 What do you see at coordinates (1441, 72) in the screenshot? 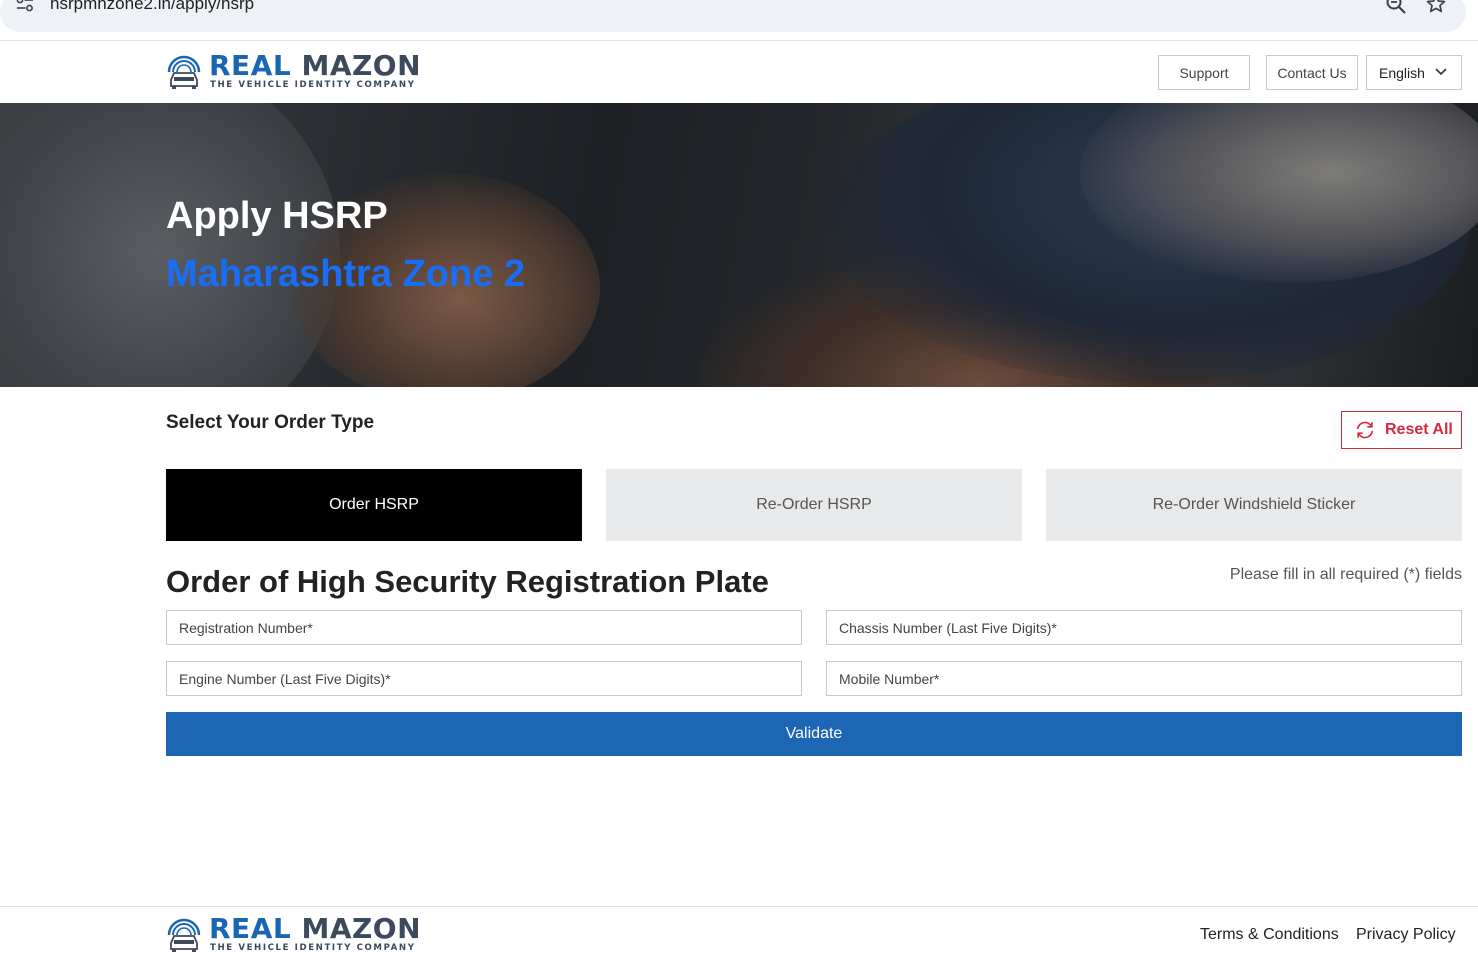
I see `chevron-down-icon` at bounding box center [1441, 72].